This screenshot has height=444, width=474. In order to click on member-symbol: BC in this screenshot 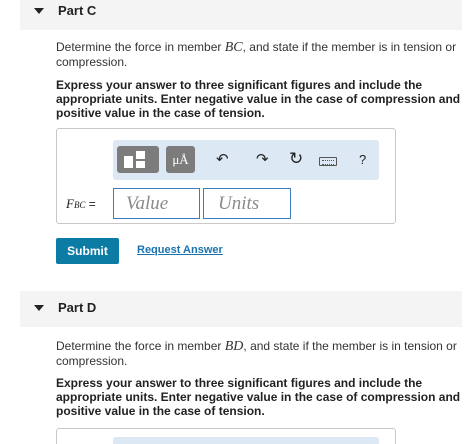, I will do `click(233, 47)`.